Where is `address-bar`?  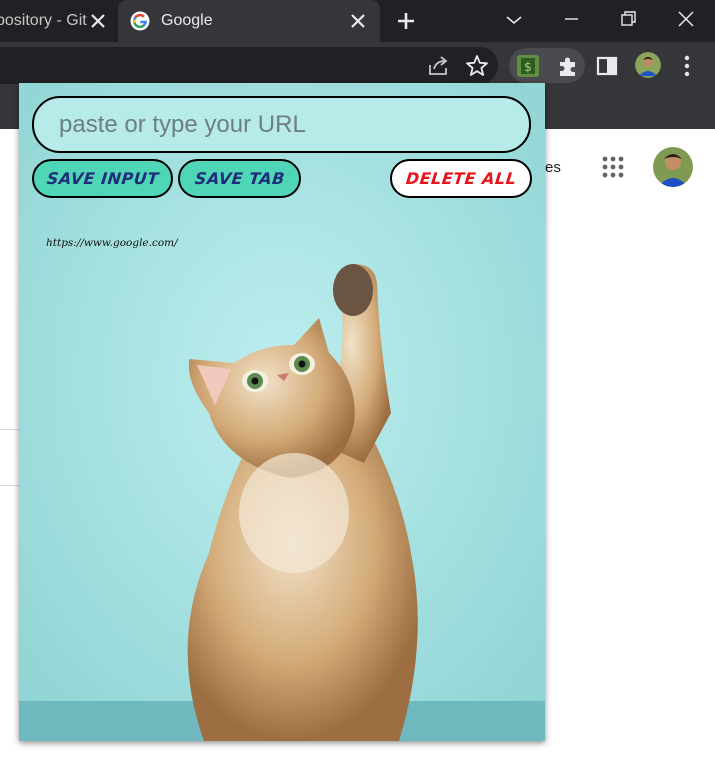
address-bar is located at coordinates (249, 65).